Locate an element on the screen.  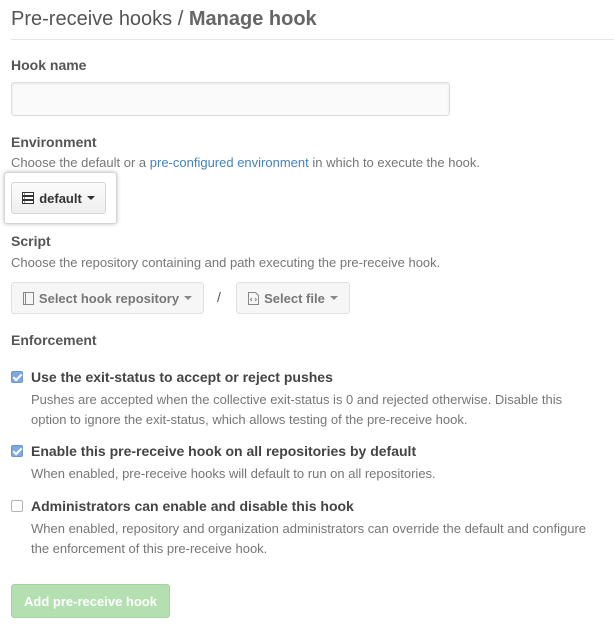
environment-select-label: default is located at coordinates (60, 198).